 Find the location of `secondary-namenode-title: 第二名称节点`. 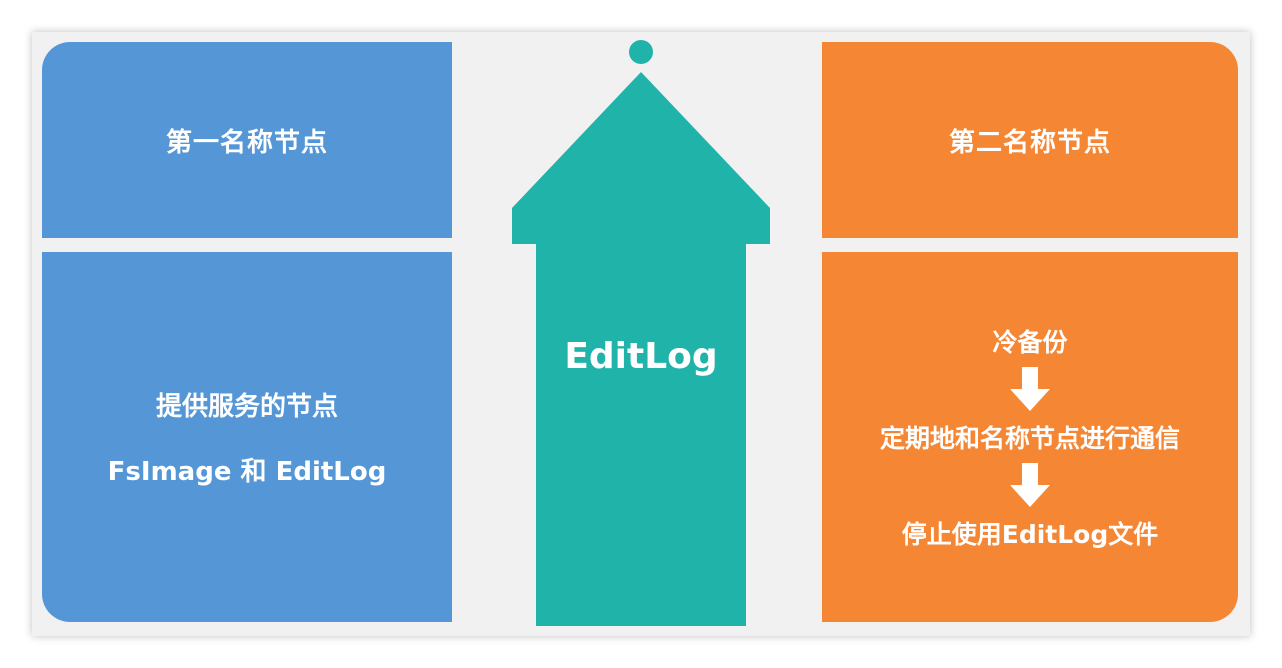

secondary-namenode-title: 第二名称节点 is located at coordinates (1029, 142).